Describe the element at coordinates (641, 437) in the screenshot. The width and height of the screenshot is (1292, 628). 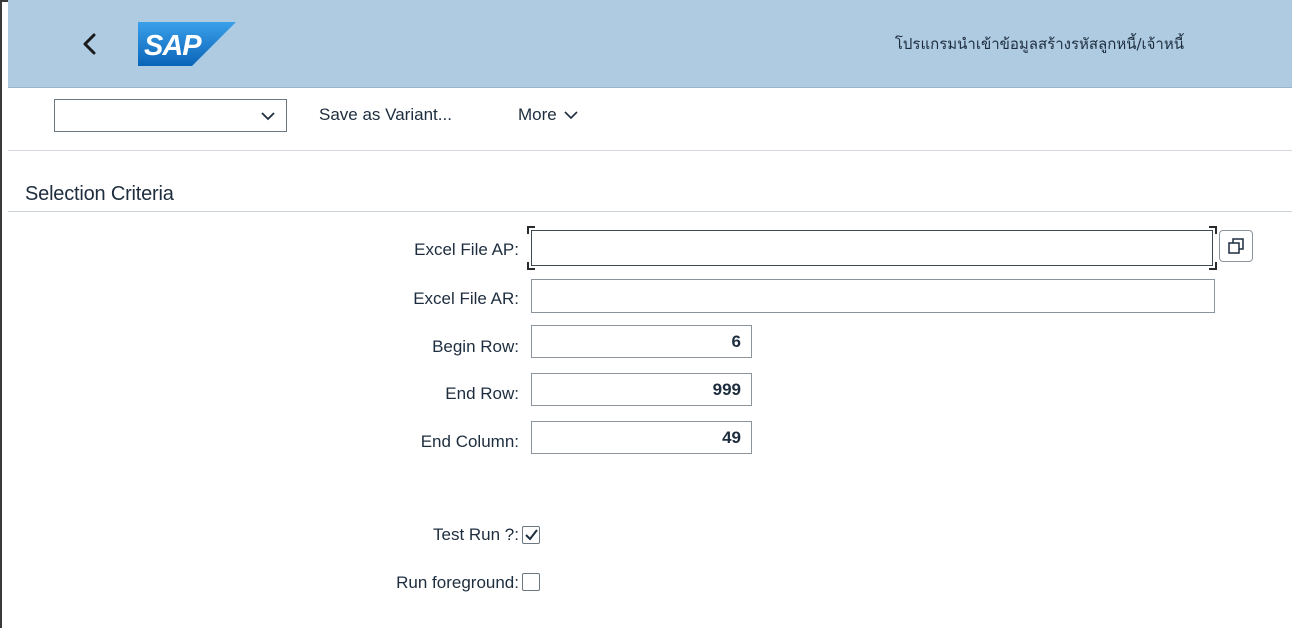
I see `end-column-input: 49` at that location.